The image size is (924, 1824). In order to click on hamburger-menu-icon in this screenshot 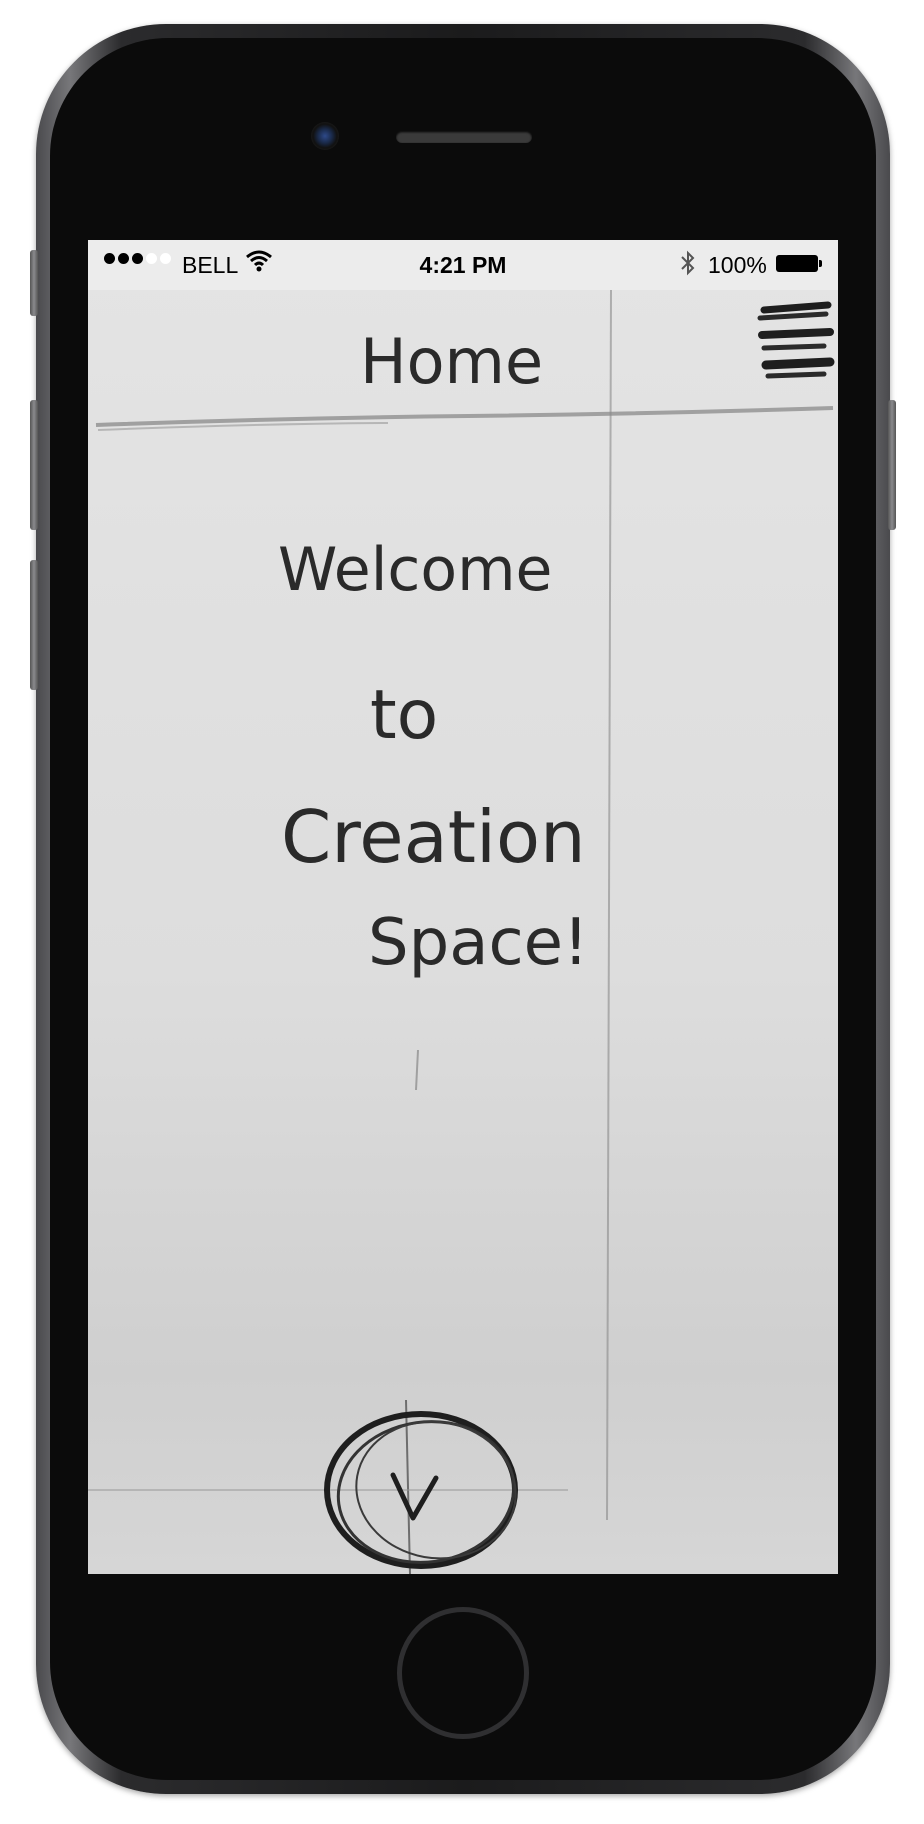, I will do `click(796, 340)`.